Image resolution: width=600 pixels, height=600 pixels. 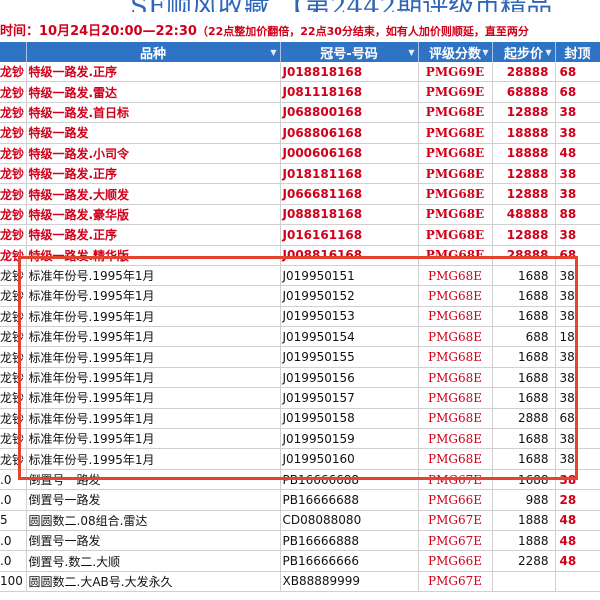 What do you see at coordinates (153, 174) in the screenshot?
I see `row-variety: 特级一路发.正序` at bounding box center [153, 174].